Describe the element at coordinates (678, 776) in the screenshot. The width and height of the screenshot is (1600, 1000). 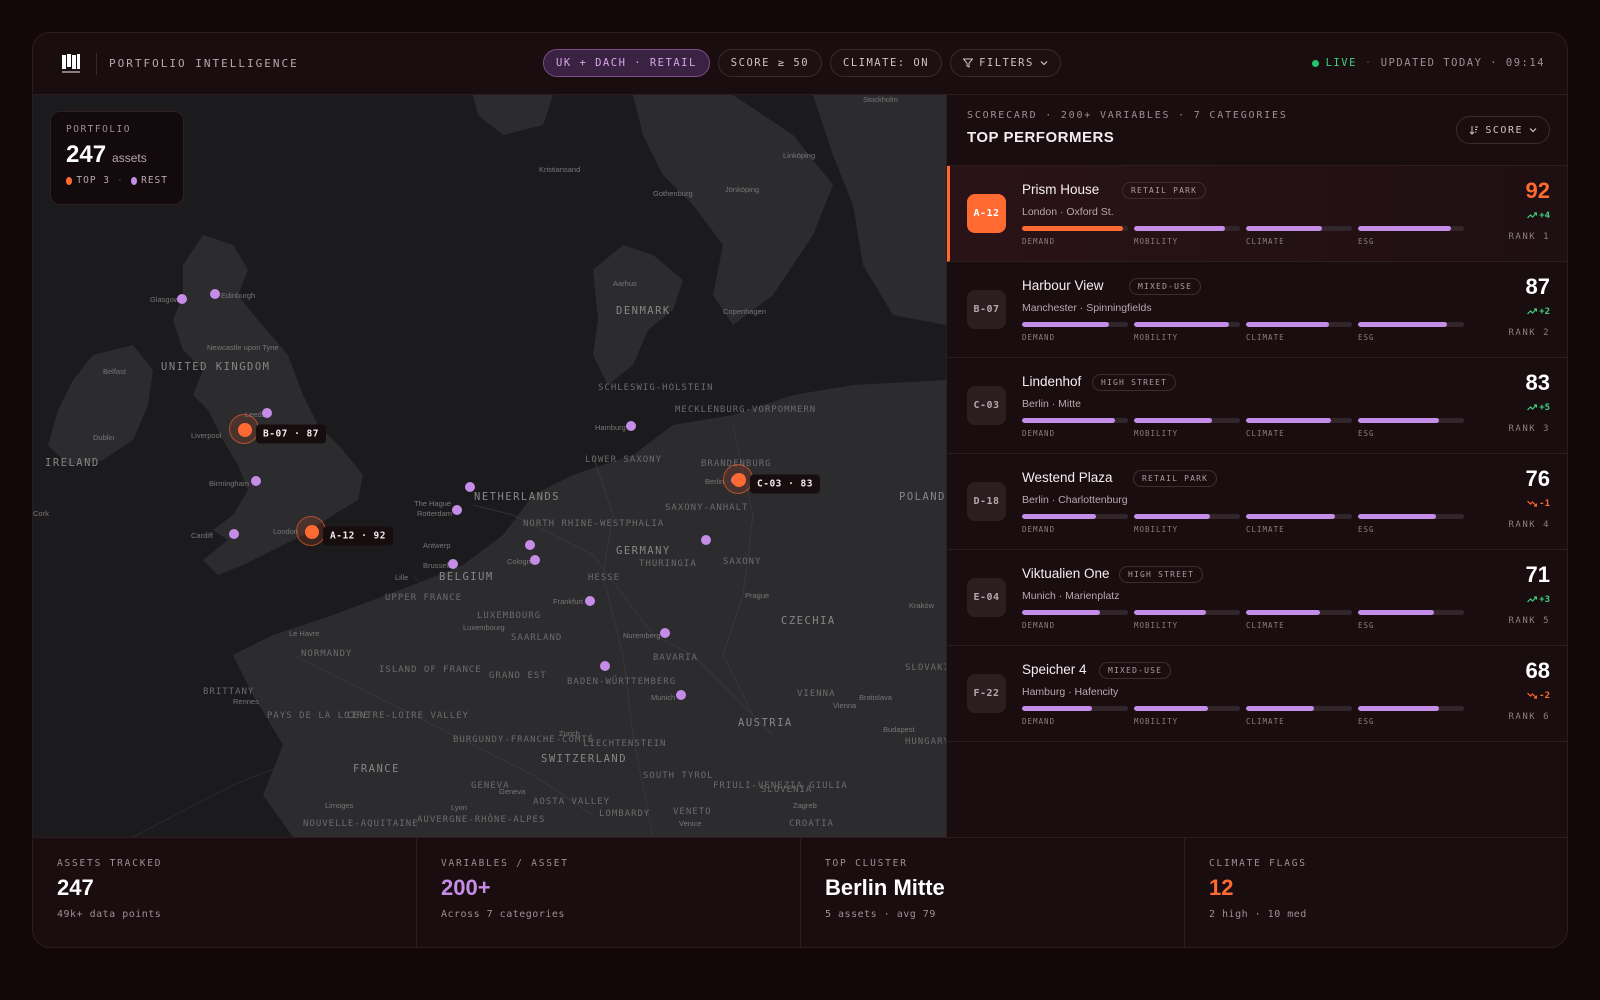
I see `label-south-tyrol: SOUTH TYROL` at that location.